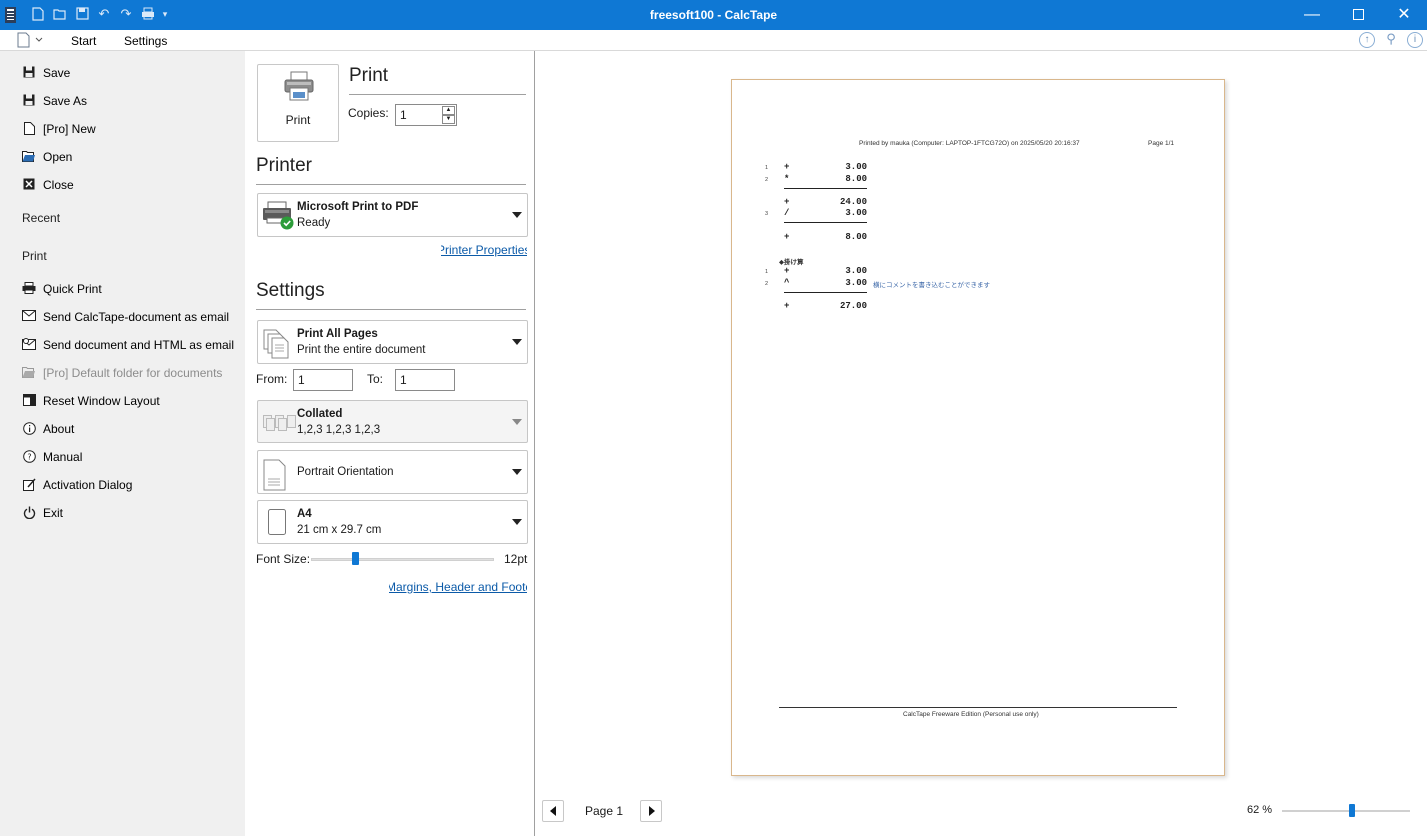  What do you see at coordinates (1404, 15) in the screenshot?
I see `close-window-button: ✕` at bounding box center [1404, 15].